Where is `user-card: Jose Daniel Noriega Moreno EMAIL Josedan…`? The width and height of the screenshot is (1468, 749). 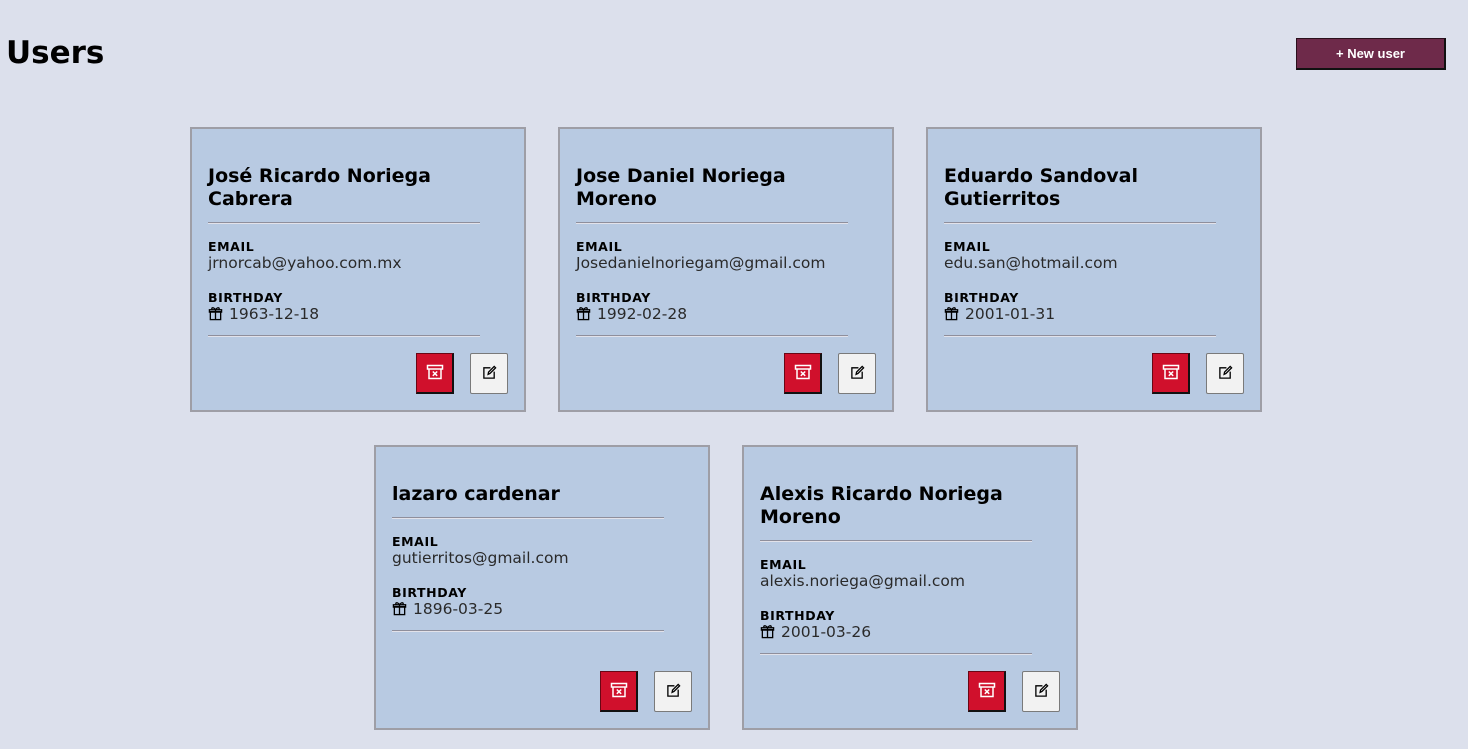 user-card: Jose Daniel Noriega Moreno EMAIL Josedan… is located at coordinates (726, 269).